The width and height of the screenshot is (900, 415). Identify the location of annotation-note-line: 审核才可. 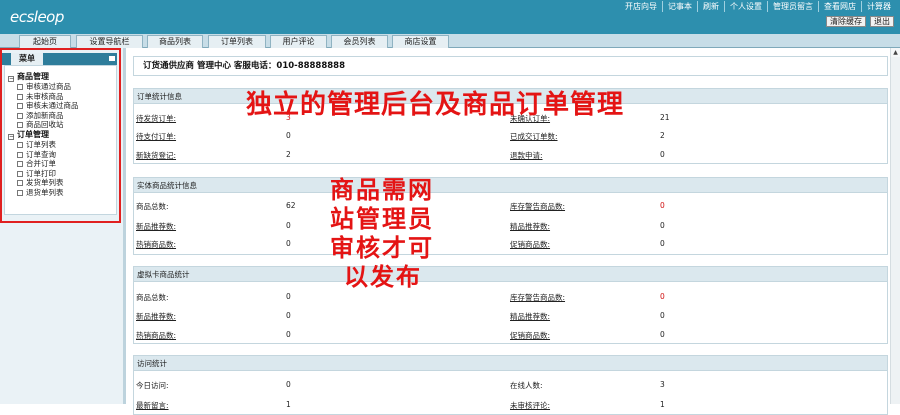
(382, 248).